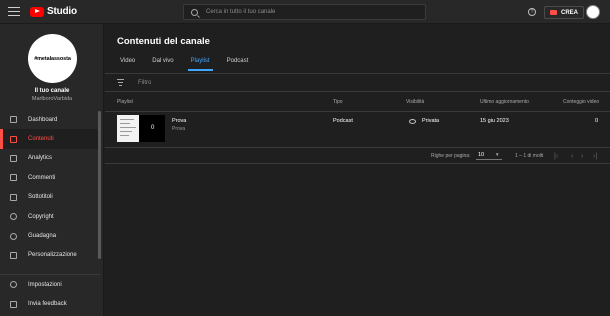  I want to click on column-header-conteggio-video: Conteggio video, so click(581, 102).